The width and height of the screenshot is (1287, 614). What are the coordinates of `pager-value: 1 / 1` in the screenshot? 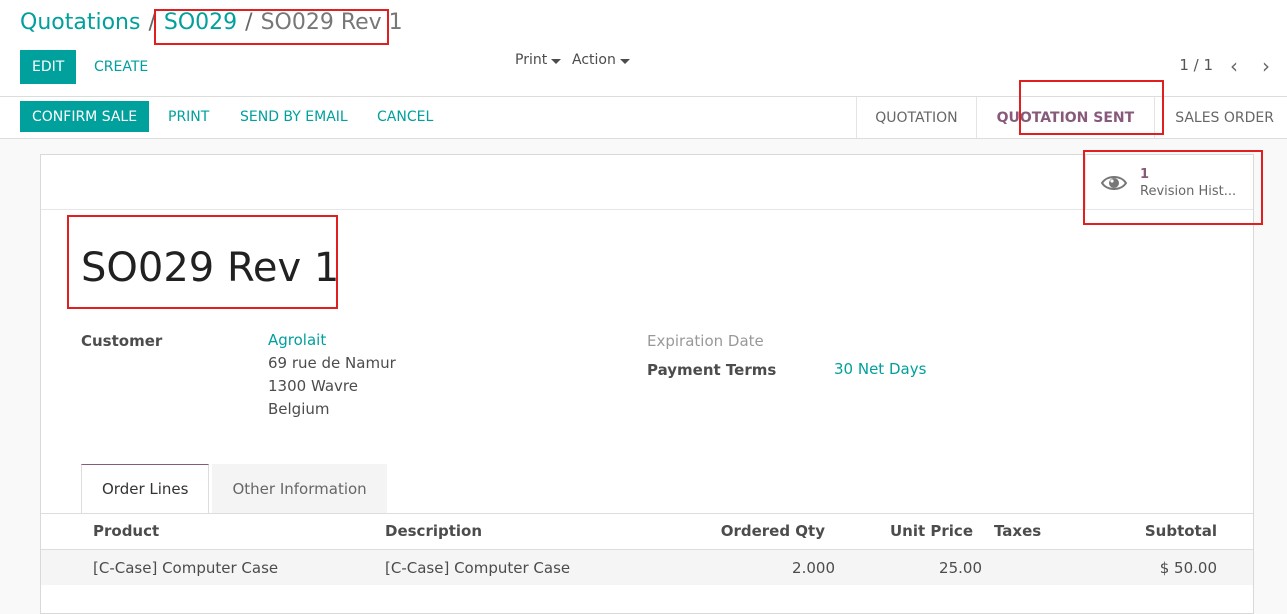 It's located at (1196, 65).